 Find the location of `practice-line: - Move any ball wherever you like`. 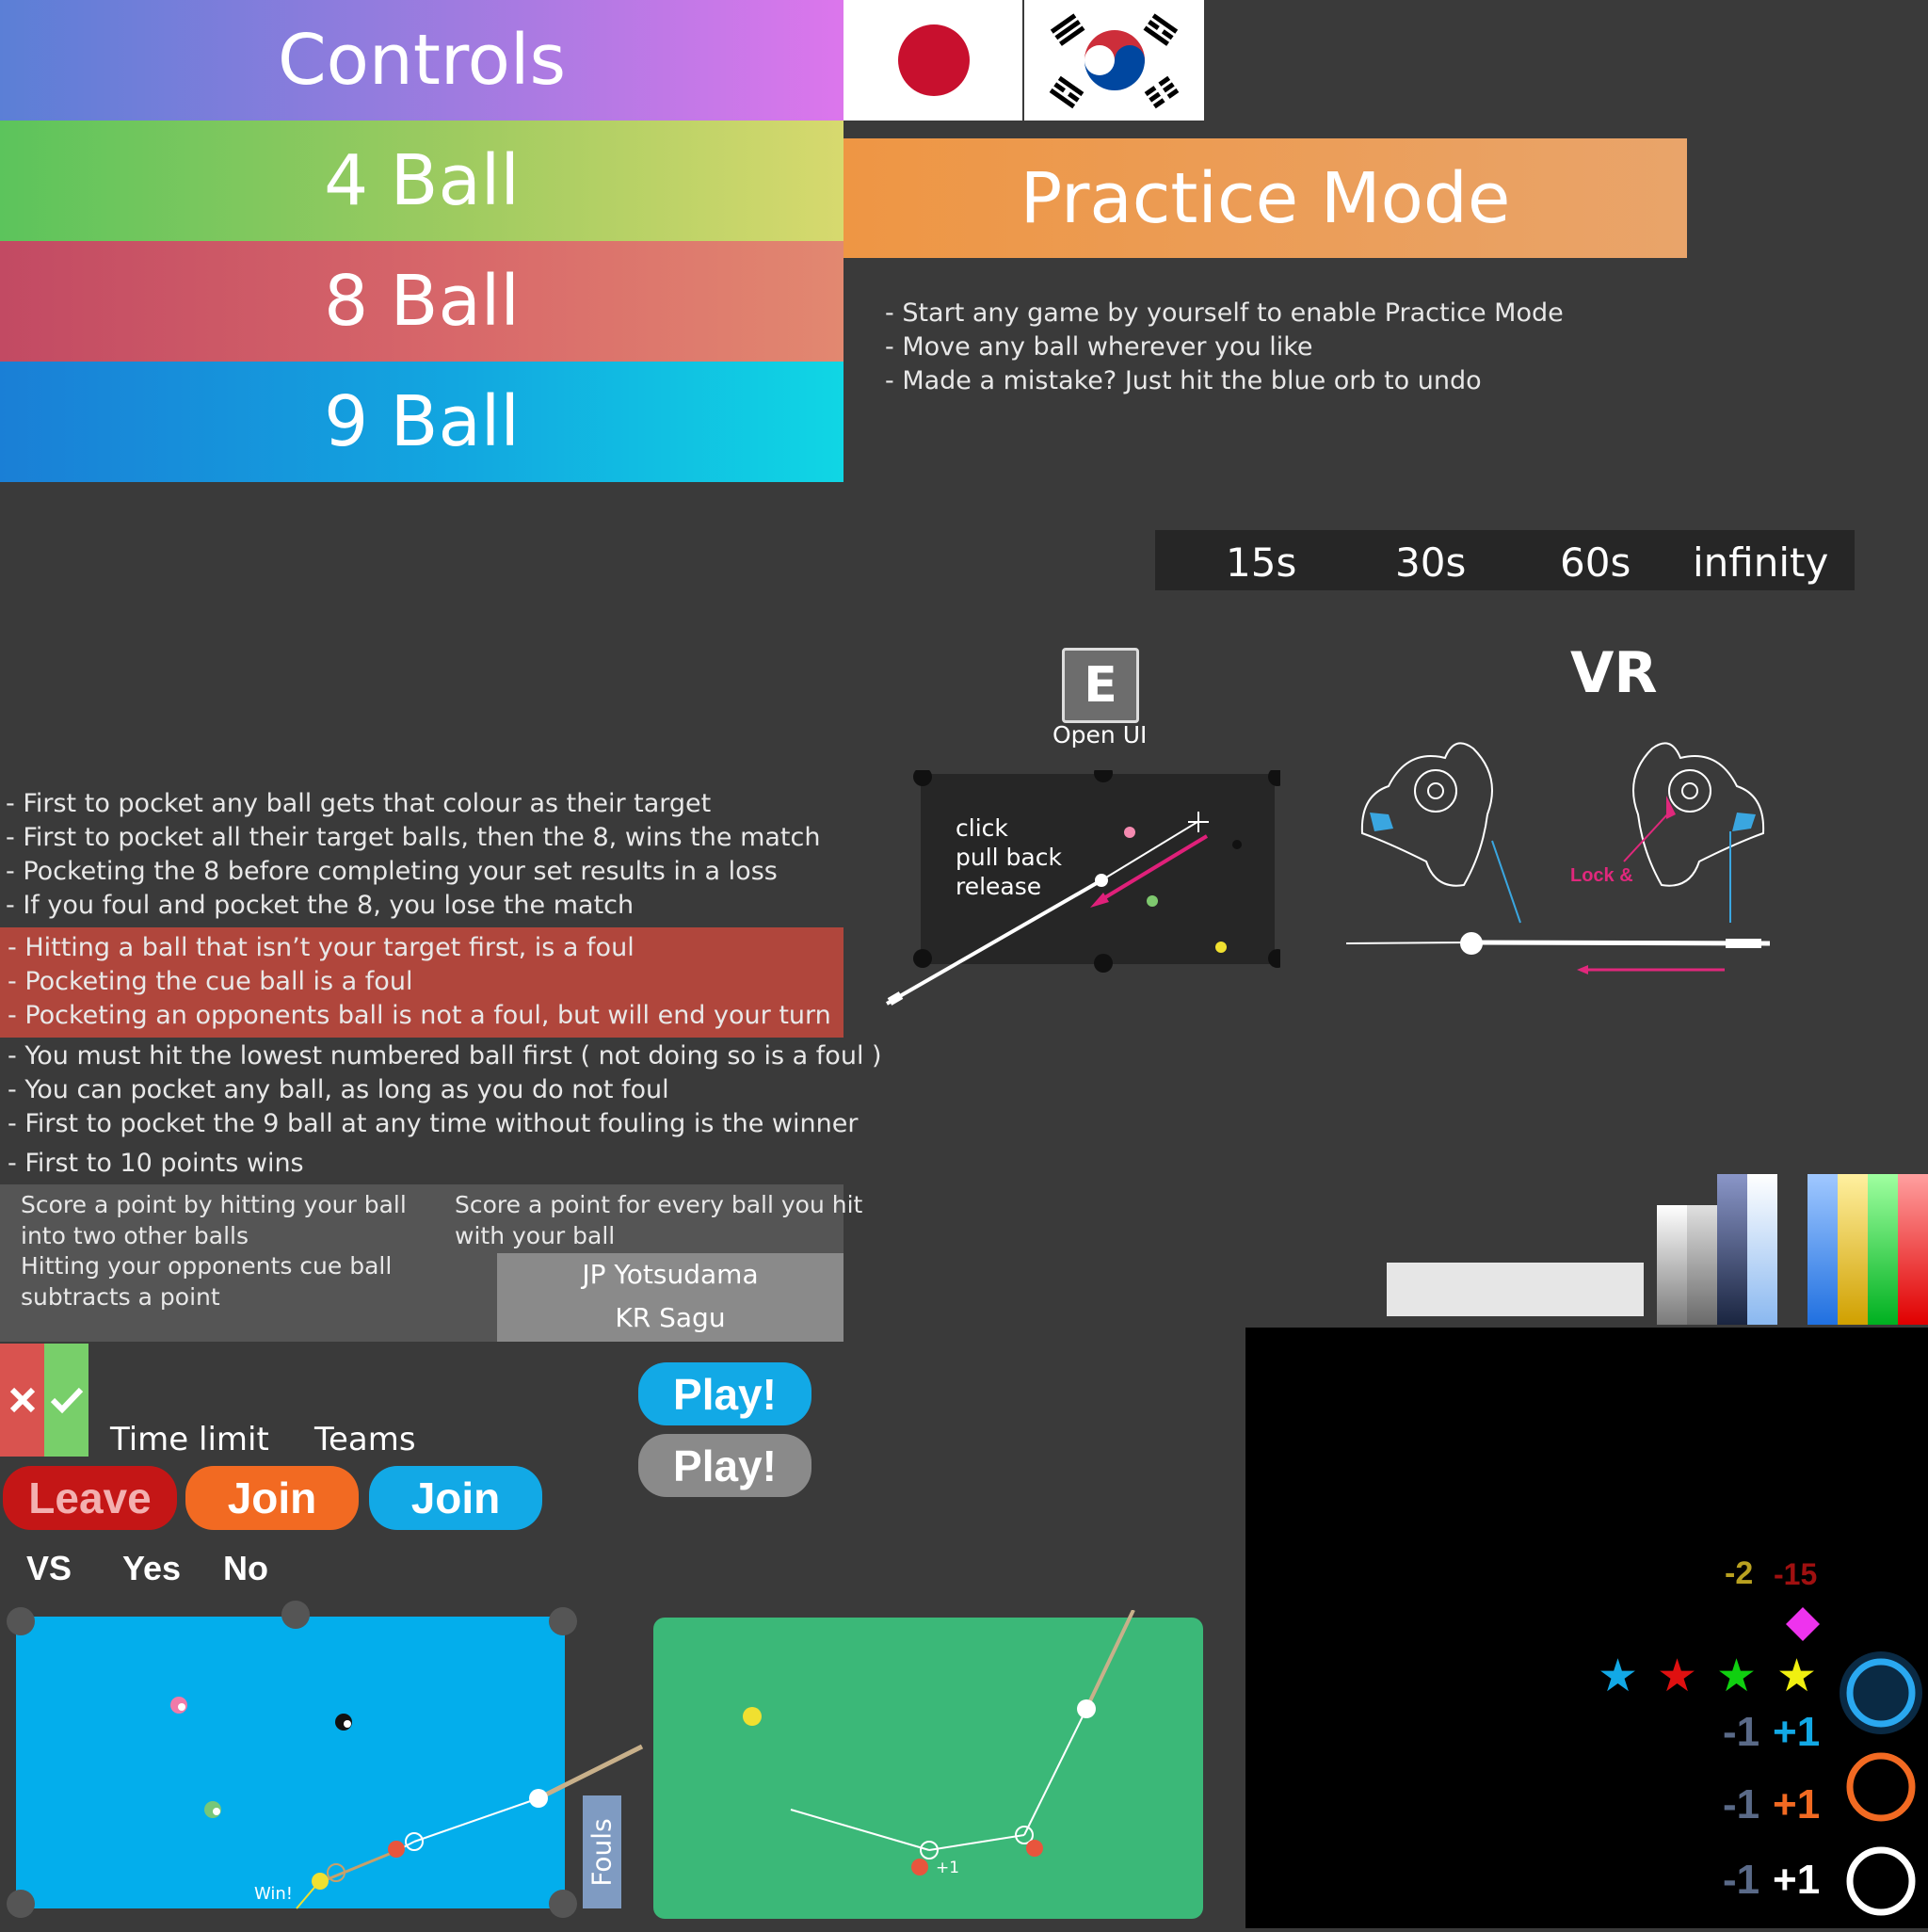

practice-line: - Move any ball wherever you like is located at coordinates (1099, 347).